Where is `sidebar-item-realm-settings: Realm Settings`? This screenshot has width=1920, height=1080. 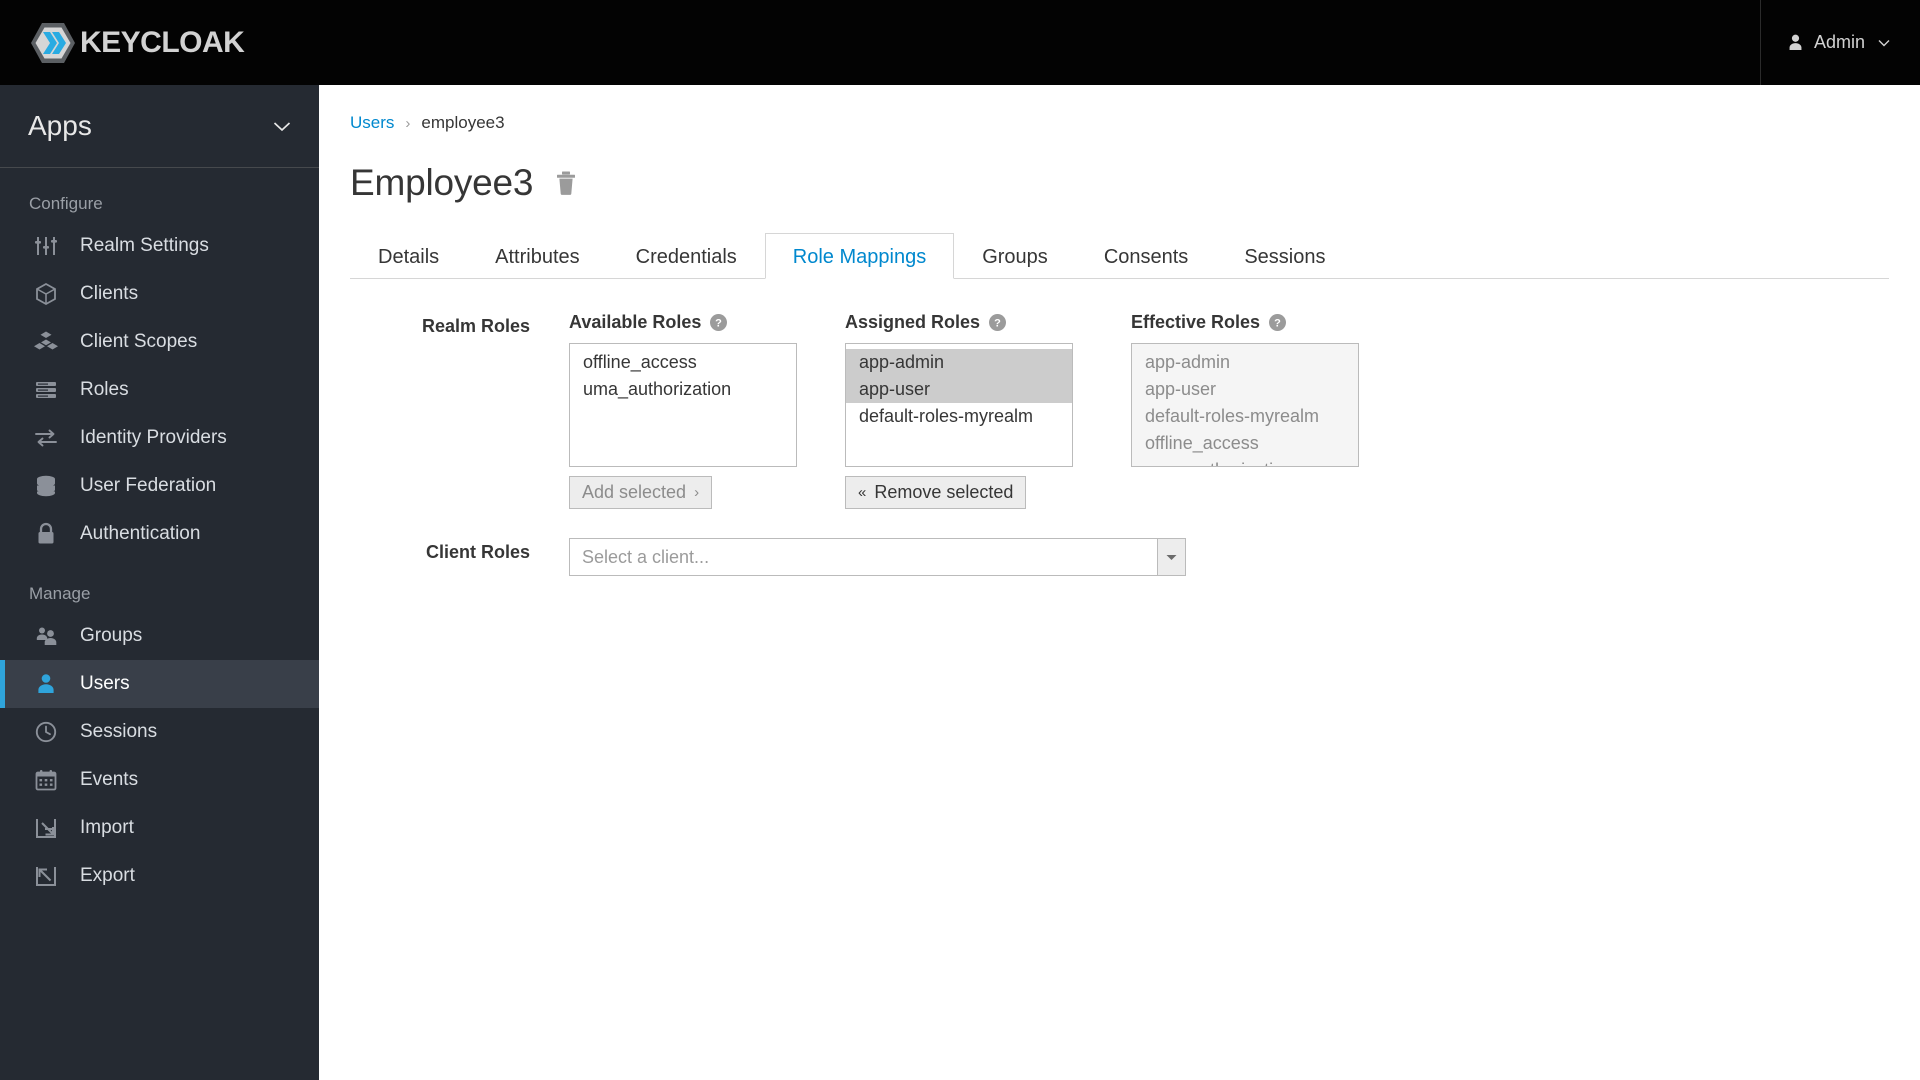 sidebar-item-realm-settings: Realm Settings is located at coordinates (159, 246).